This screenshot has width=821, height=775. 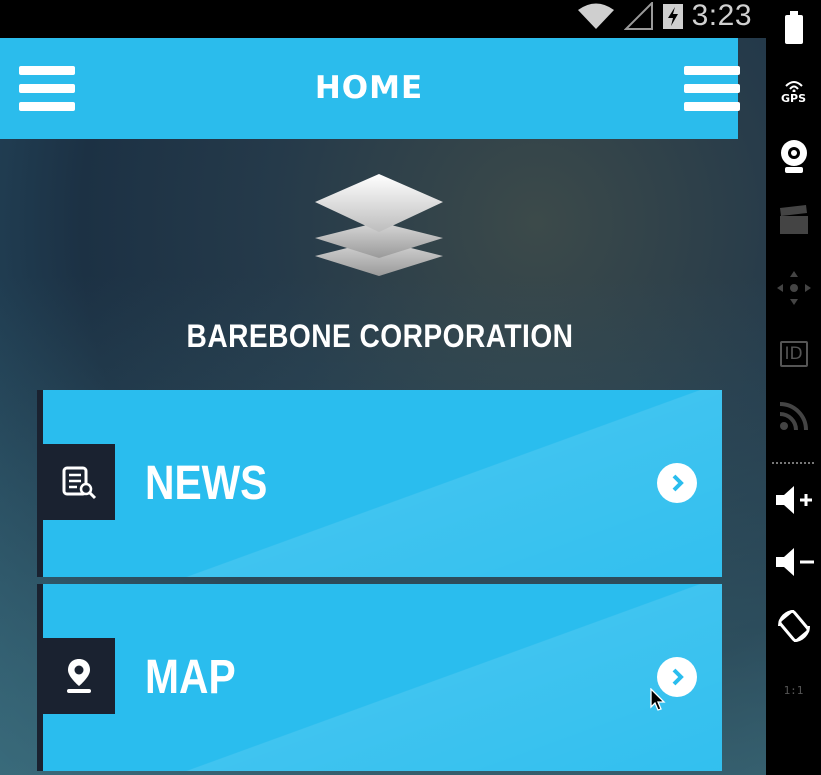 I want to click on page-title: HOME, so click(x=369, y=88).